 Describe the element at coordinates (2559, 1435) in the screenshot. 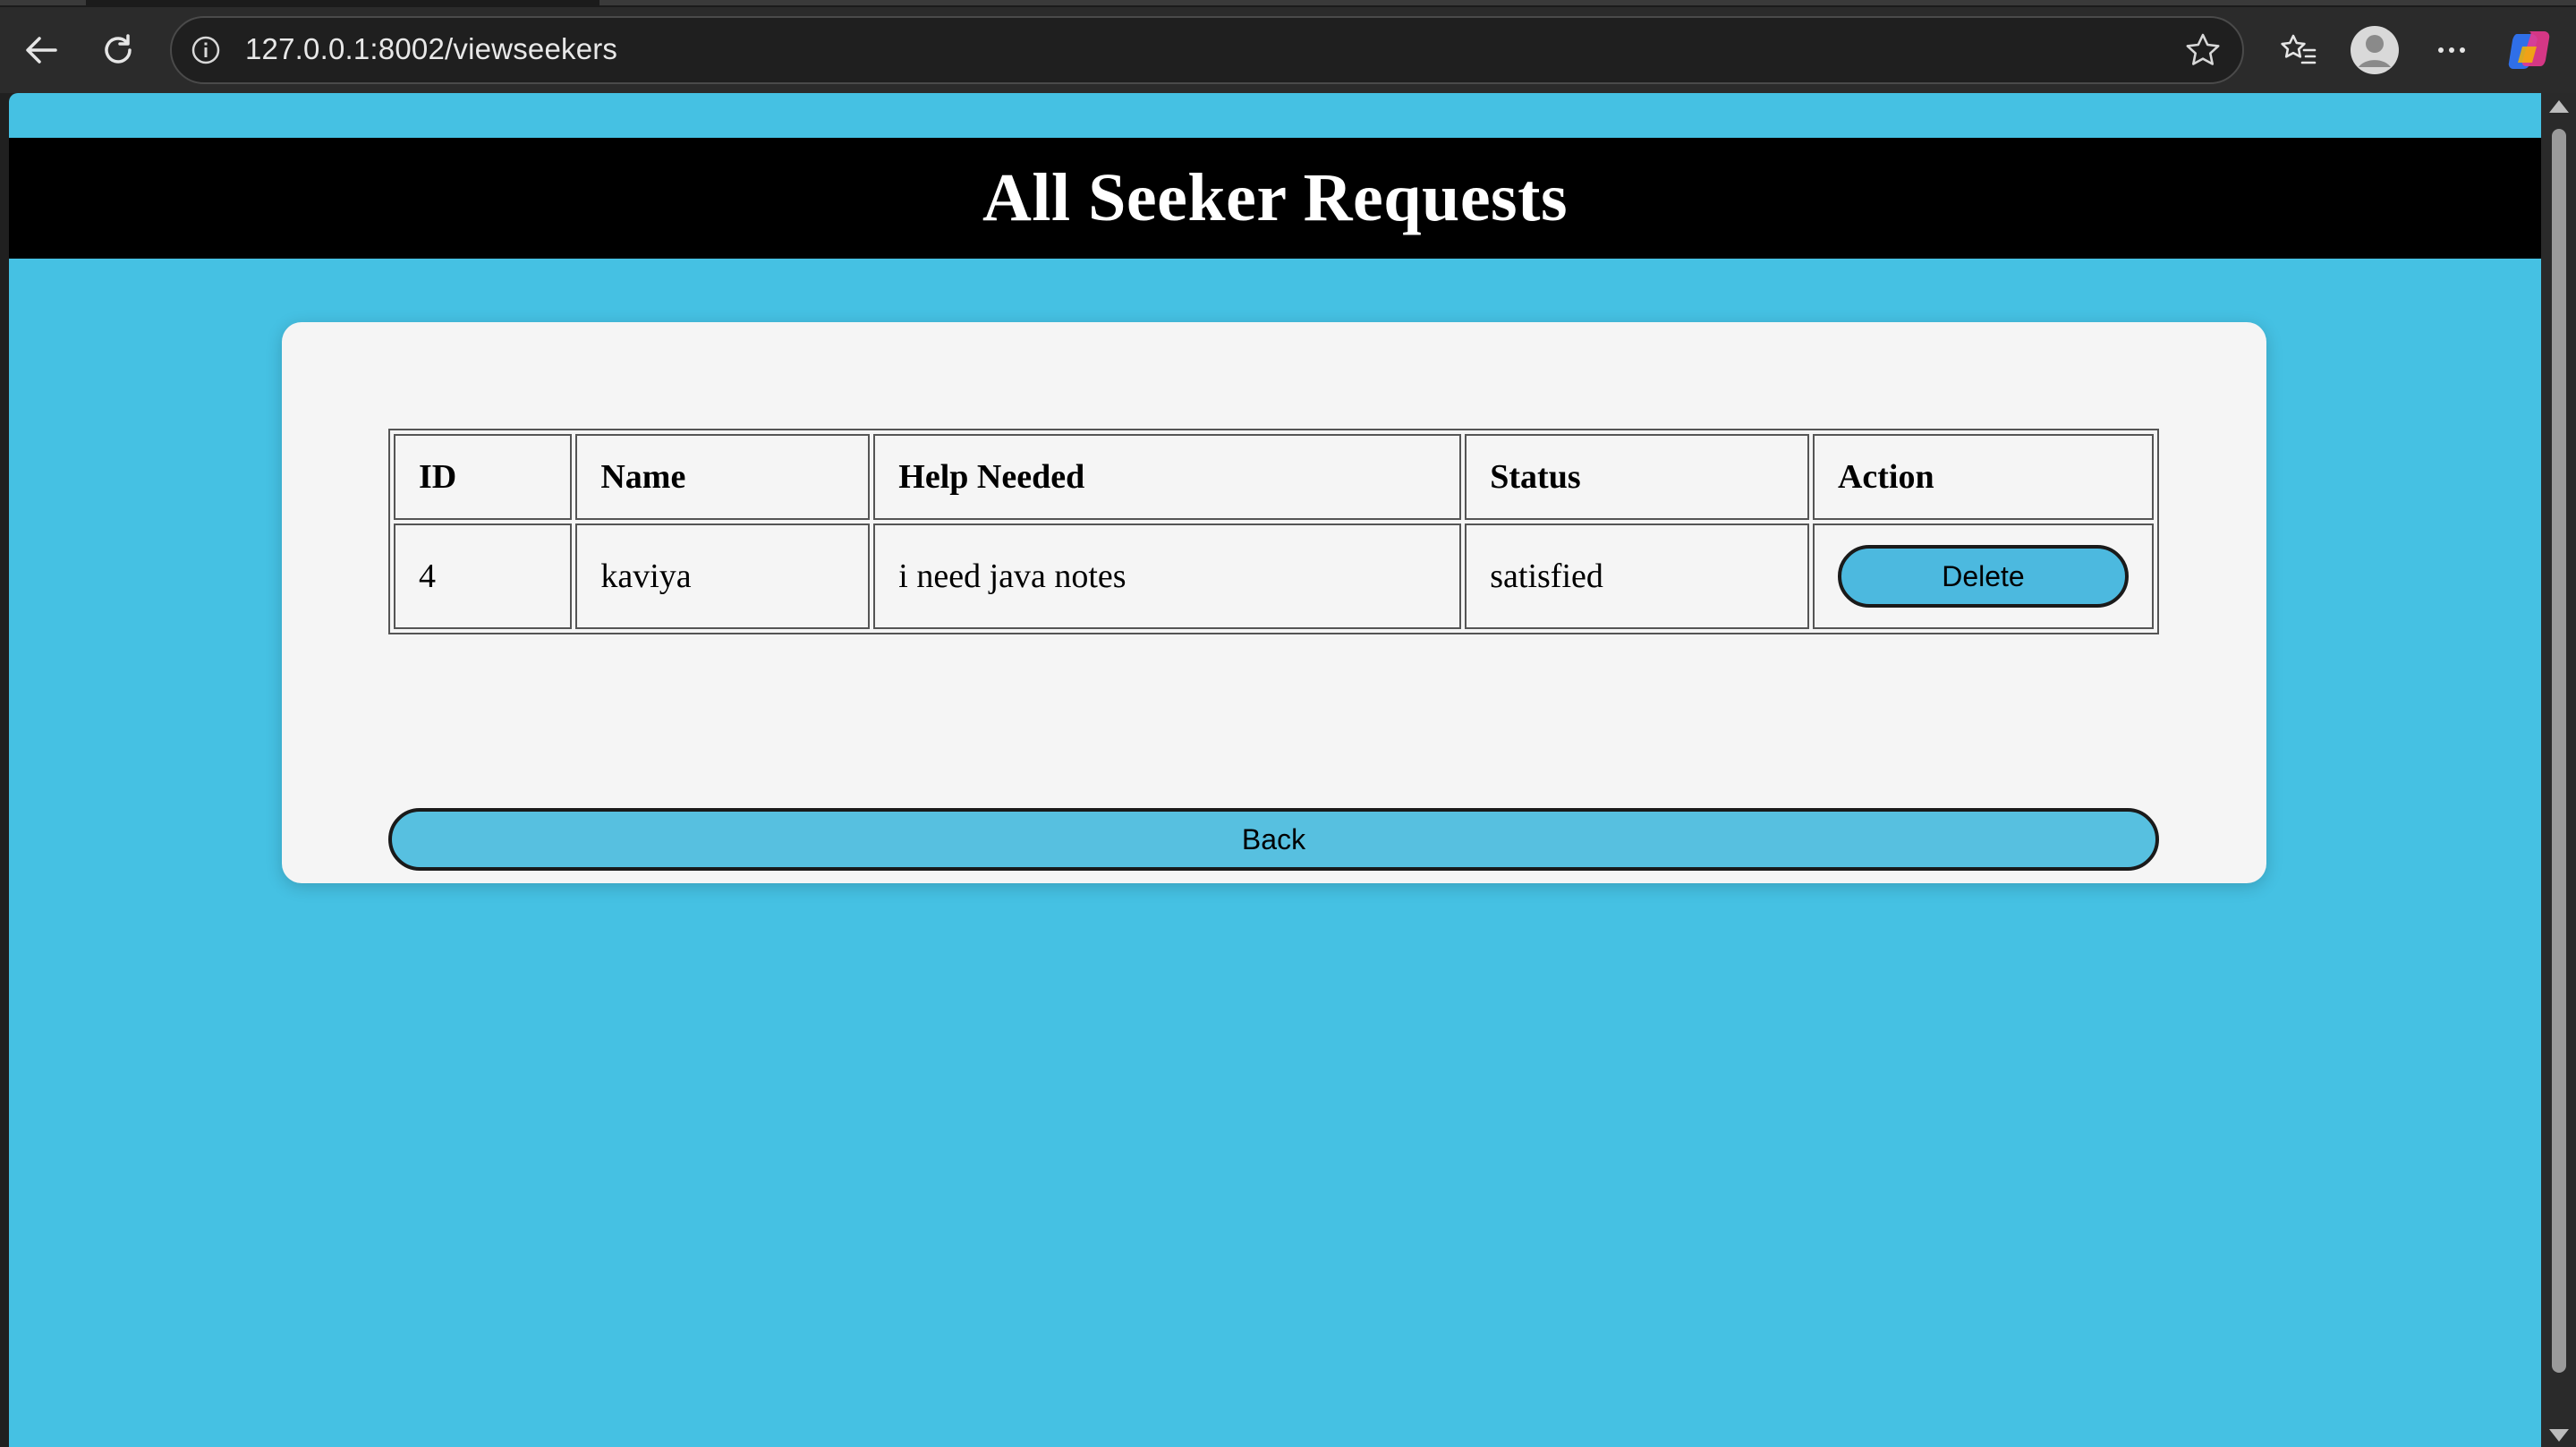

I see `scroll-down-arrow-icon` at that location.